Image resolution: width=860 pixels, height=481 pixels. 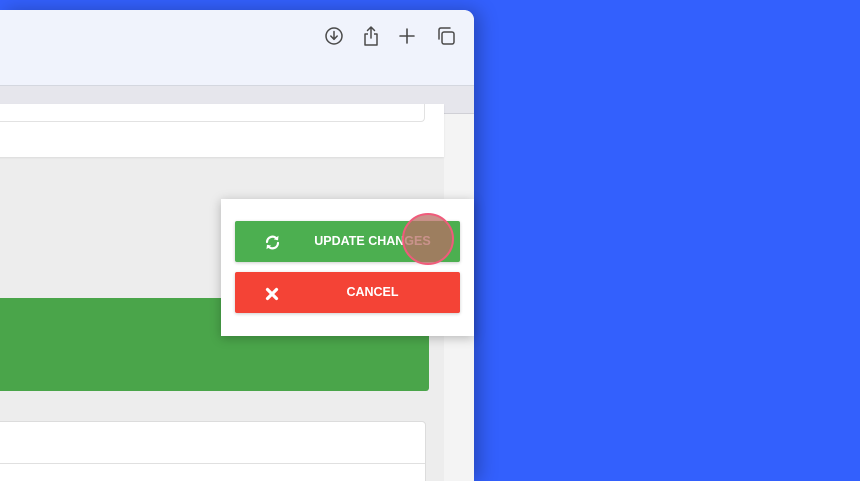 What do you see at coordinates (213, 451) in the screenshot?
I see `bottom-card` at bounding box center [213, 451].